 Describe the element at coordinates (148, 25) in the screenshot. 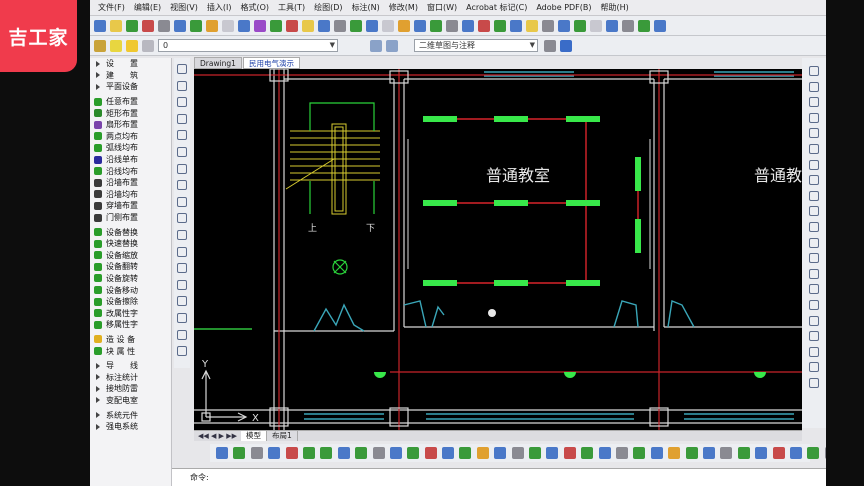

I see `print-icon` at that location.